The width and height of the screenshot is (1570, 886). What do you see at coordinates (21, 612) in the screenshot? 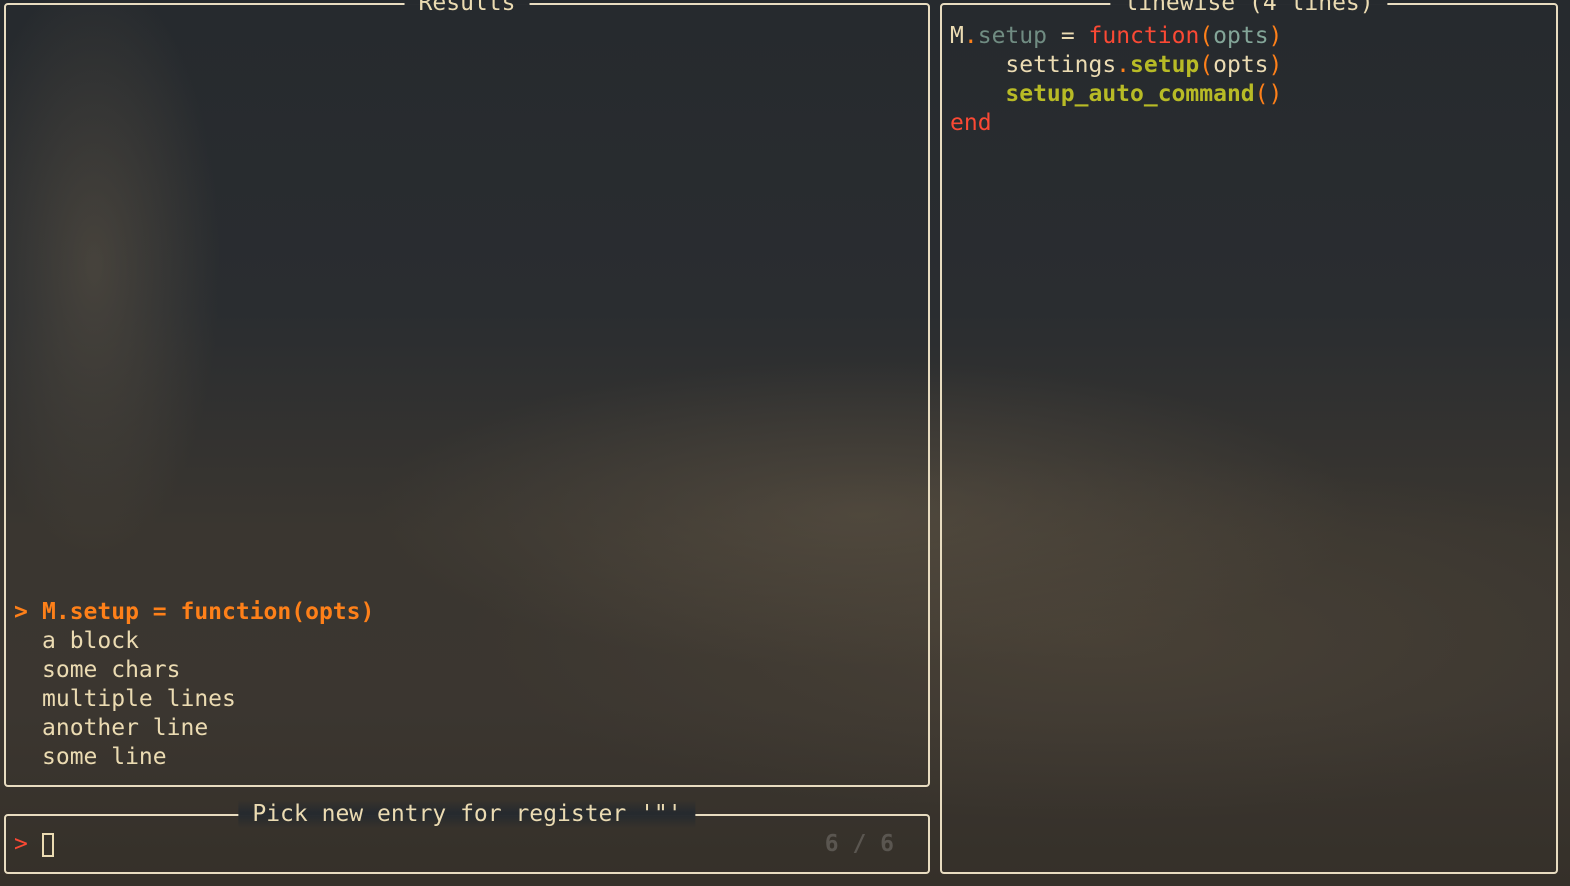
I see `selection-caret-icon: >` at bounding box center [21, 612].